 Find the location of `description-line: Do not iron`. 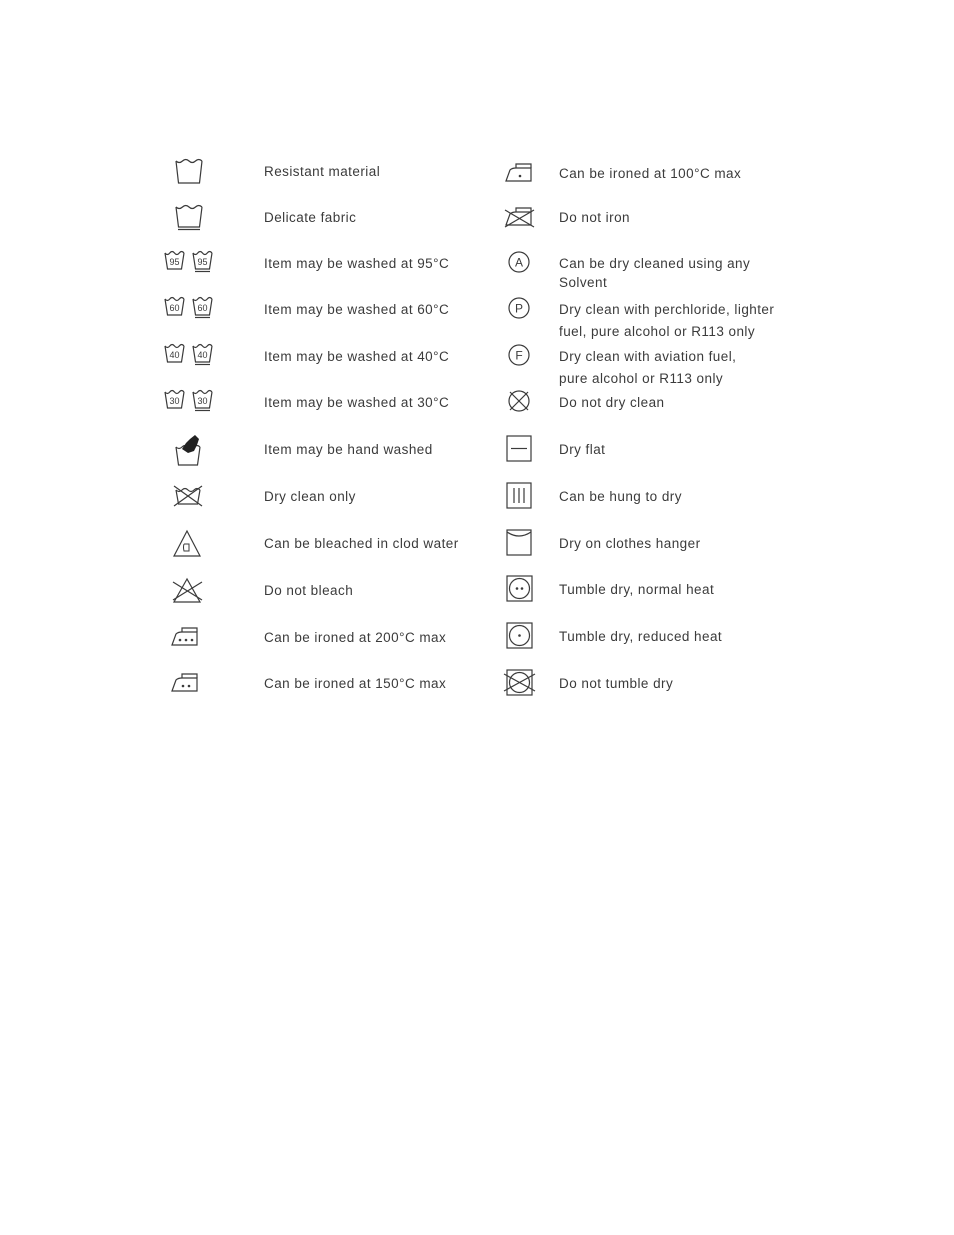

description-line: Do not iron is located at coordinates (594, 217).